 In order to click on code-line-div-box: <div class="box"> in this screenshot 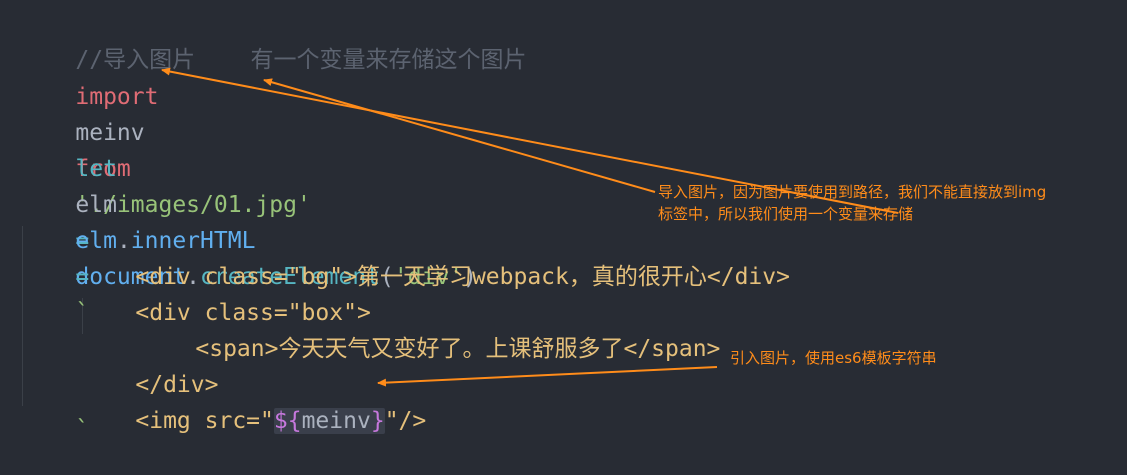, I will do `click(225, 292)`.